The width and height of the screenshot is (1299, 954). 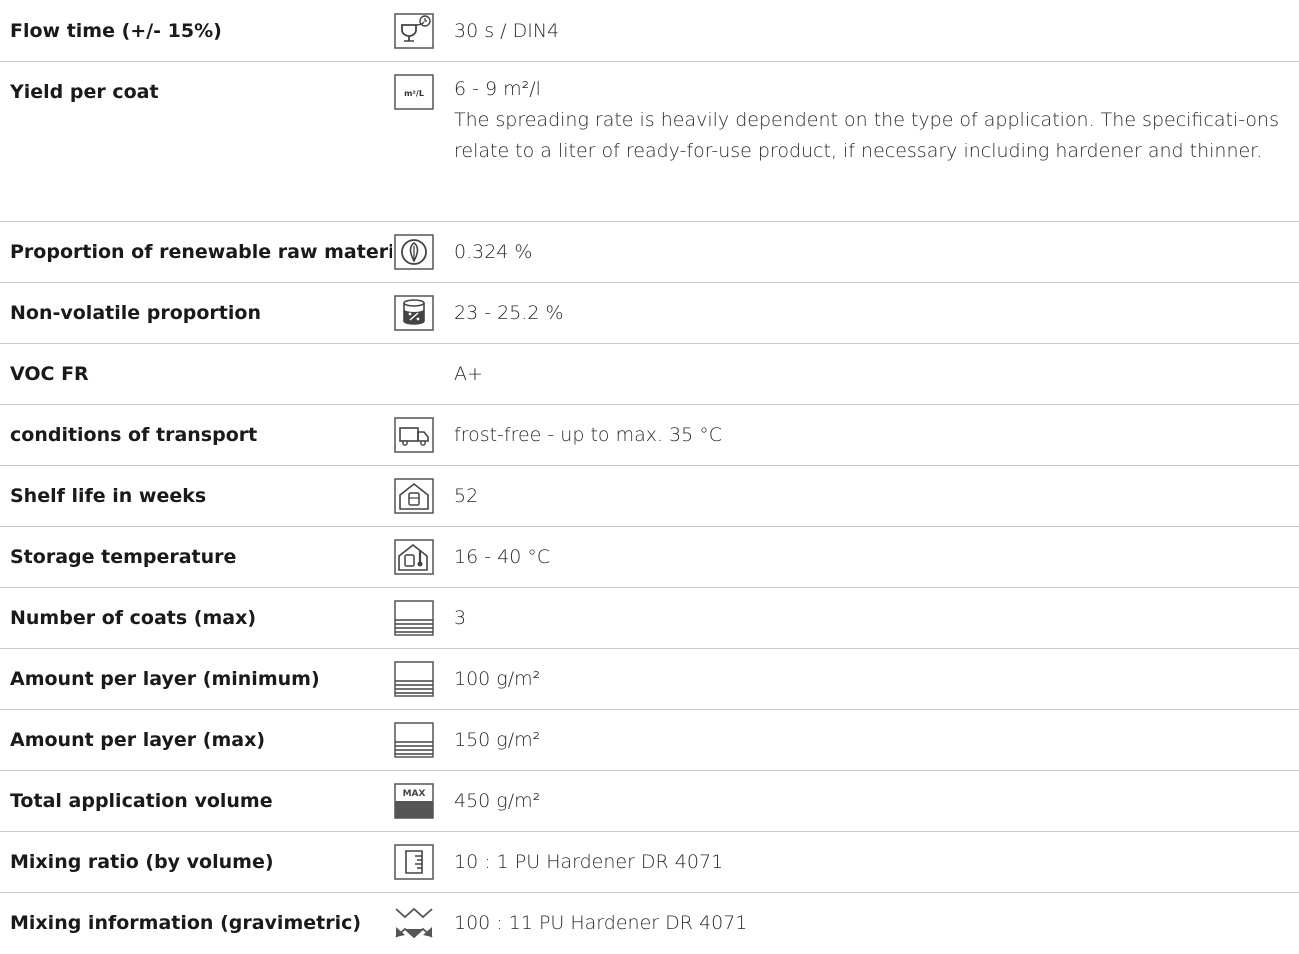 I want to click on house-can-icon, so click(x=414, y=496).